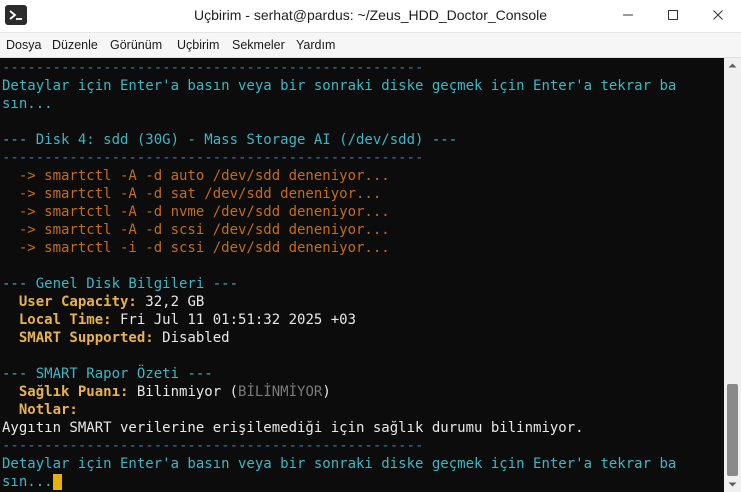  I want to click on minimize-button, so click(628, 15).